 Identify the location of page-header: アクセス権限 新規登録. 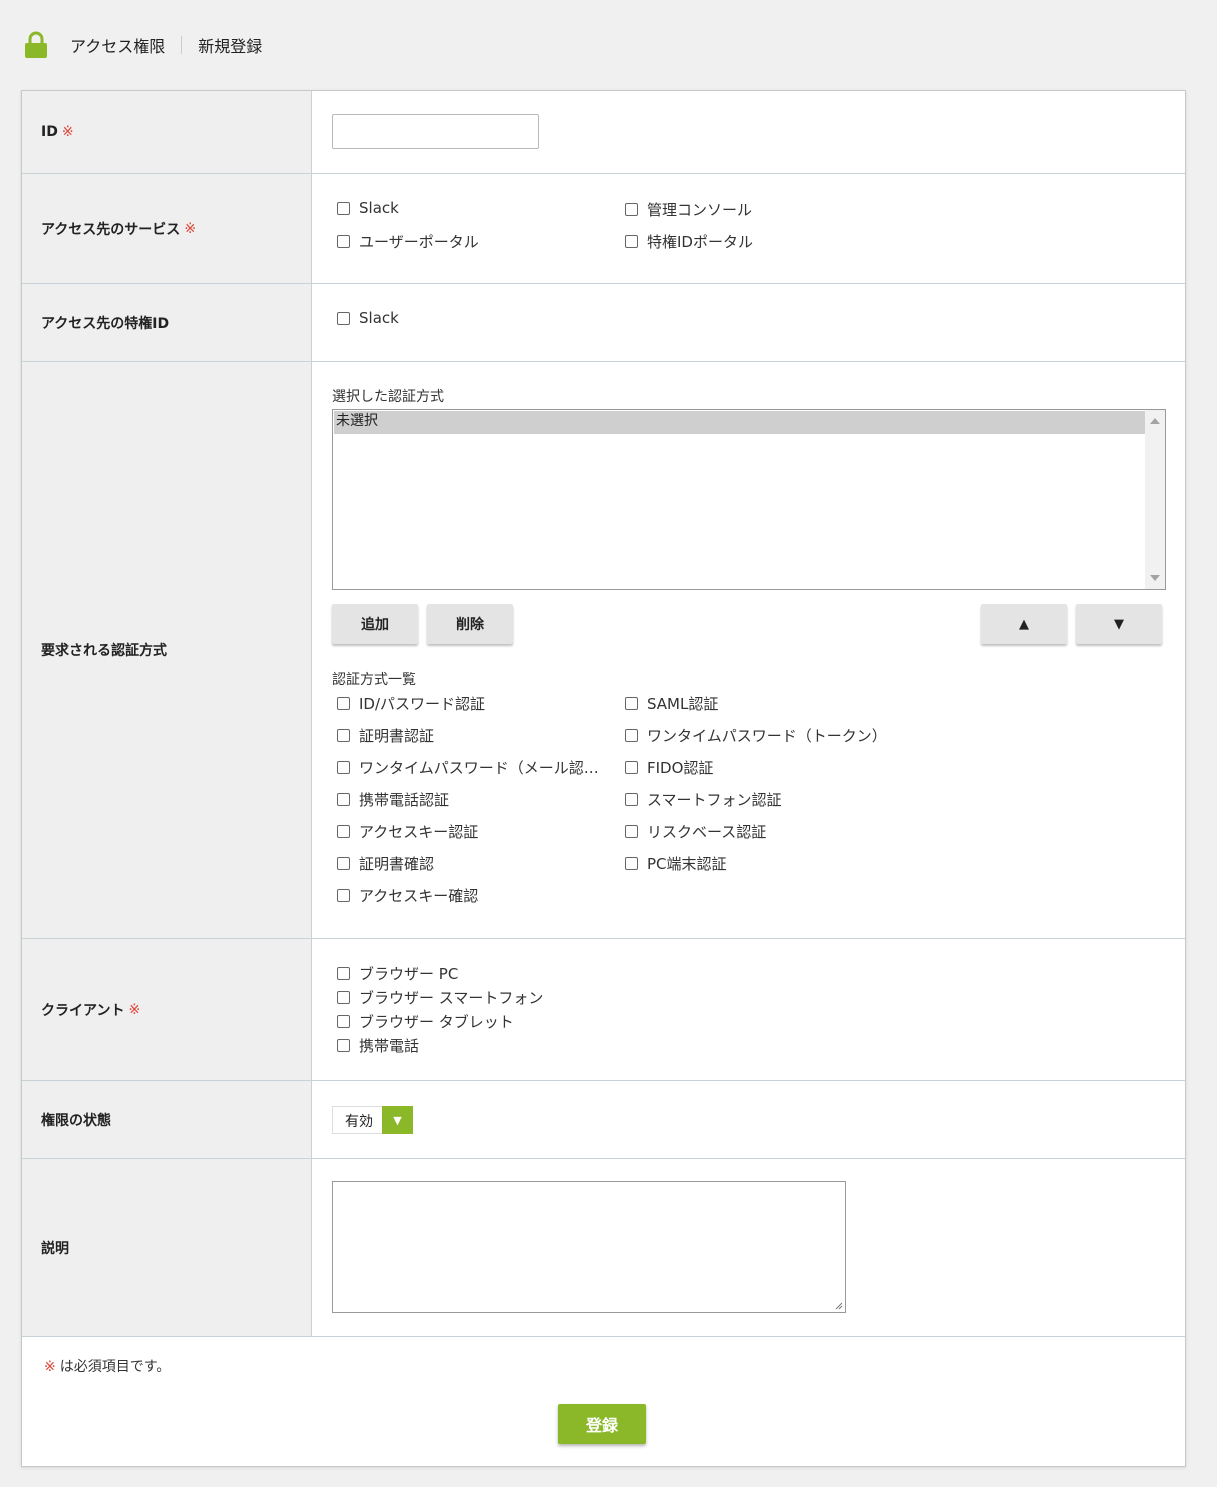
(143, 45).